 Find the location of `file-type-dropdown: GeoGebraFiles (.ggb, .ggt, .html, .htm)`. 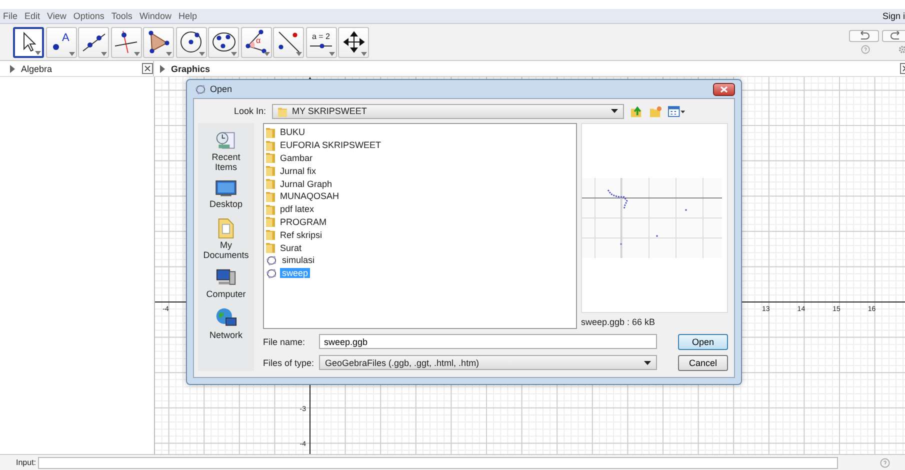

file-type-dropdown: GeoGebraFiles (.ggb, .ggt, .html, .htm) is located at coordinates (488, 362).